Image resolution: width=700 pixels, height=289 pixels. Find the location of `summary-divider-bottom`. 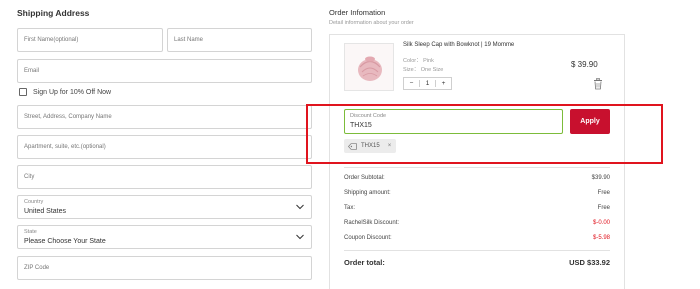

summary-divider-bottom is located at coordinates (477, 250).